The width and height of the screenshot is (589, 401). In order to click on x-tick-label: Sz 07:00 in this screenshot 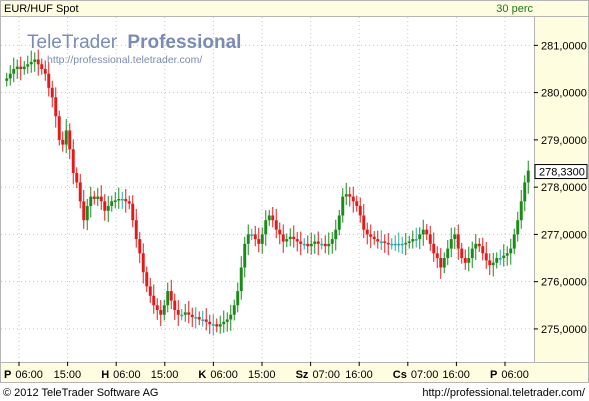, I will do `click(318, 375)`.